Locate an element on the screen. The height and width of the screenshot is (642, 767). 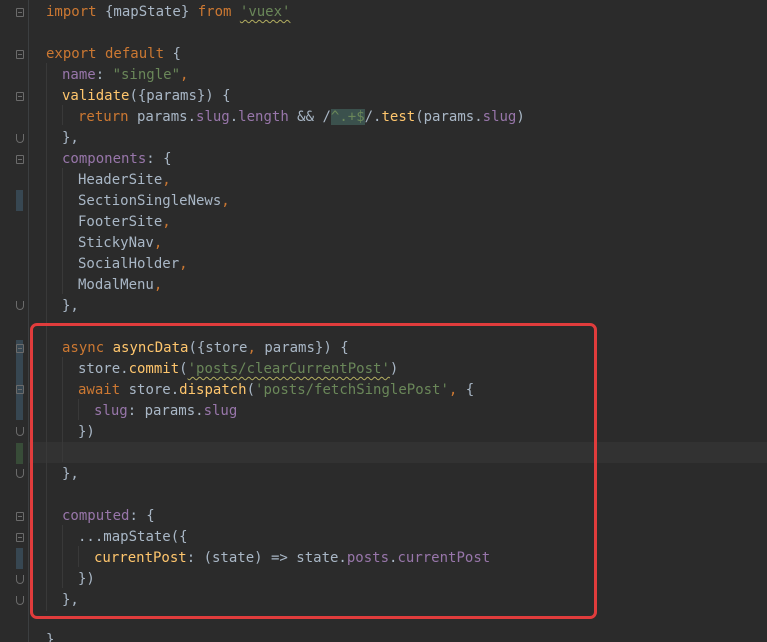
plain-token: StickyNav is located at coordinates (116, 243).